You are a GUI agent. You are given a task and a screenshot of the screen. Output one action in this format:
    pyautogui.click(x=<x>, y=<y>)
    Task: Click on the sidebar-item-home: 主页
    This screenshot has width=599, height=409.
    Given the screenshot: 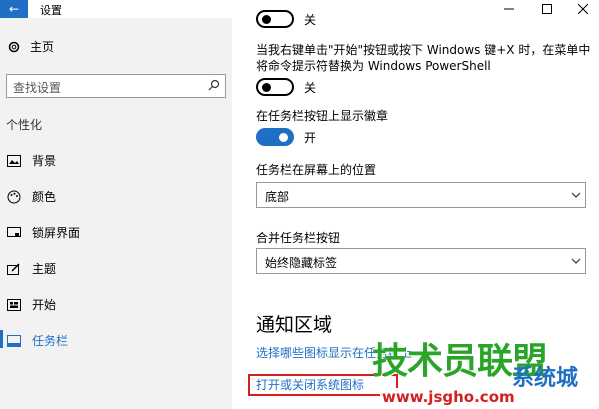 What is the action you would take?
    pyautogui.click(x=30, y=46)
    